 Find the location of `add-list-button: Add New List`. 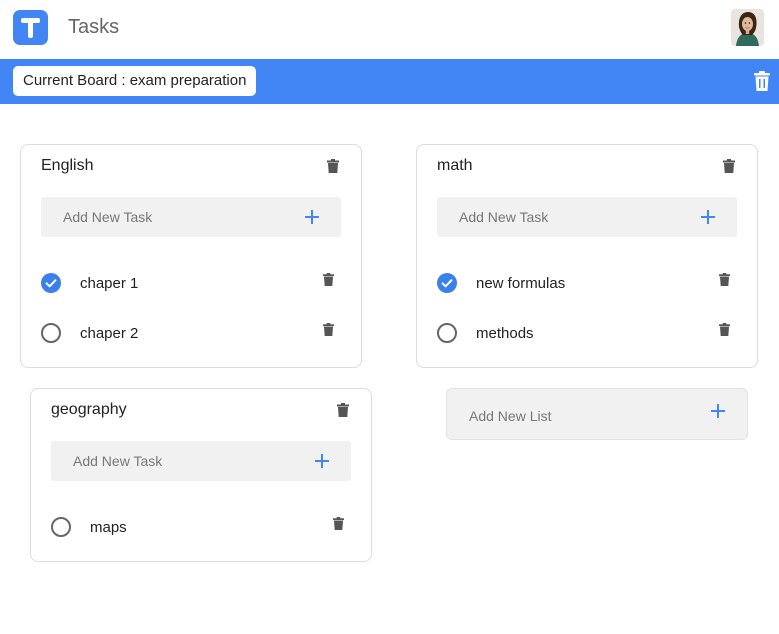

add-list-button: Add New List is located at coordinates (597, 414).